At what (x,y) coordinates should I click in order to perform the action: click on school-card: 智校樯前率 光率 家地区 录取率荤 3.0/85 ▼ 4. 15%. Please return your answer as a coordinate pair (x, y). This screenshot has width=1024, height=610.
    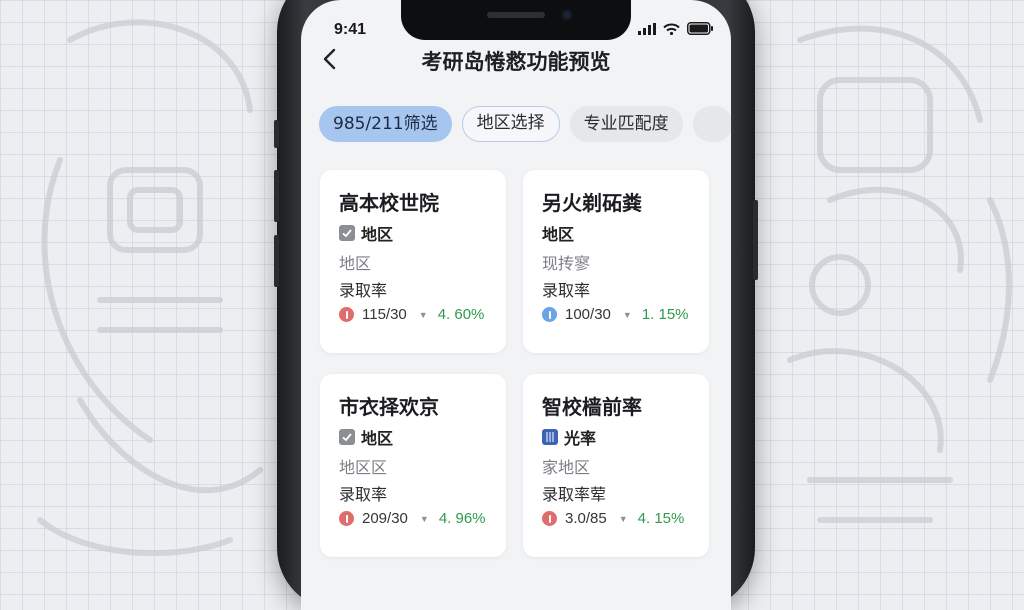
    Looking at the image, I should click on (616, 465).